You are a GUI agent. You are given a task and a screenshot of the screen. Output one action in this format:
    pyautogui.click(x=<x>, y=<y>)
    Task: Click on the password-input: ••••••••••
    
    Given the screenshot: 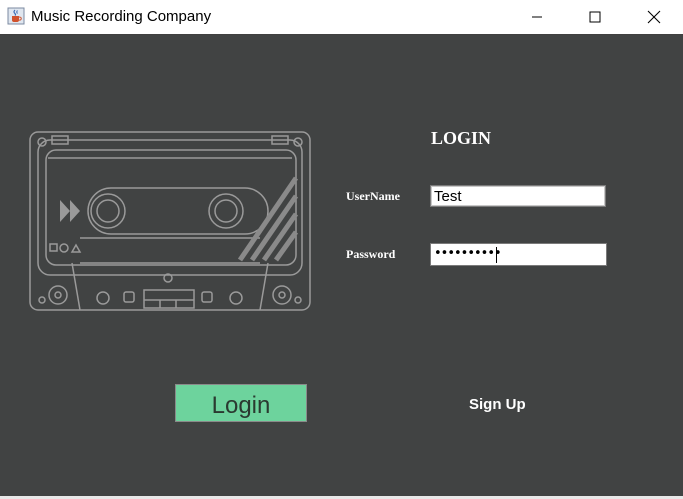 What is the action you would take?
    pyautogui.click(x=518, y=254)
    